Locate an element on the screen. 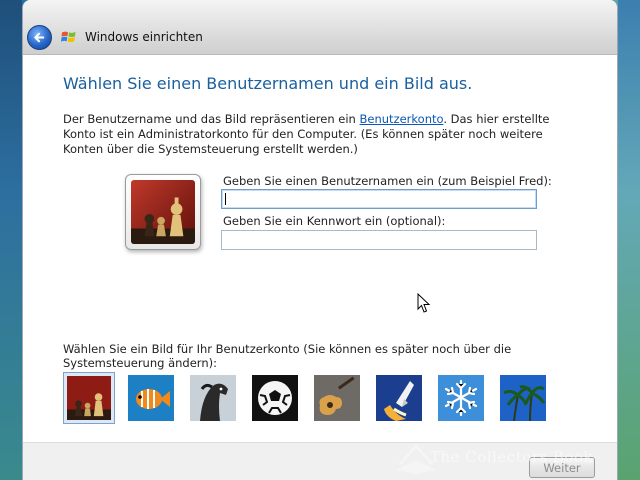 This screenshot has height=480, width=640. picture-option-guitar is located at coordinates (337, 398).